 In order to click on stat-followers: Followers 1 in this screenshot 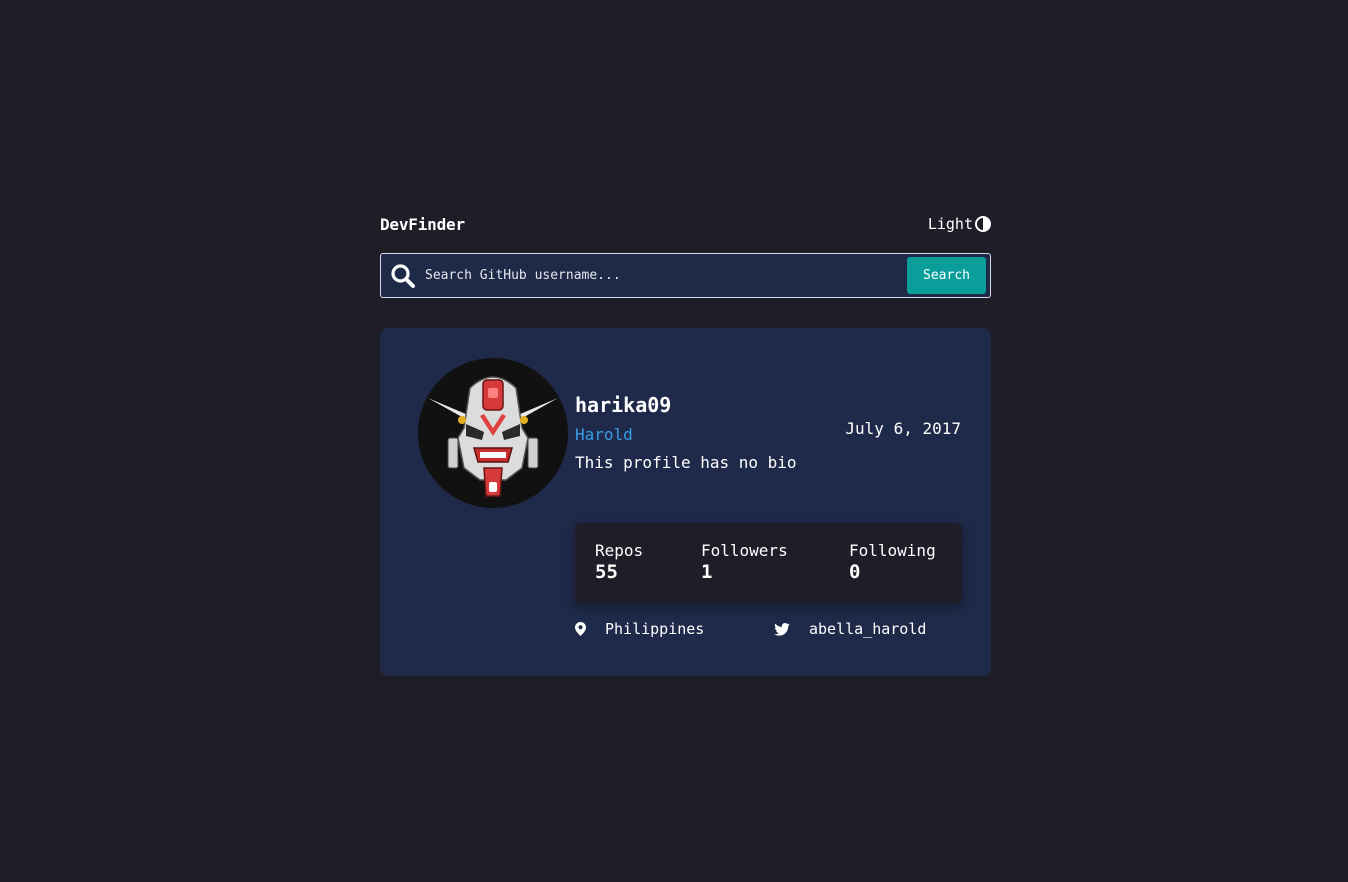, I will do `click(744, 562)`.